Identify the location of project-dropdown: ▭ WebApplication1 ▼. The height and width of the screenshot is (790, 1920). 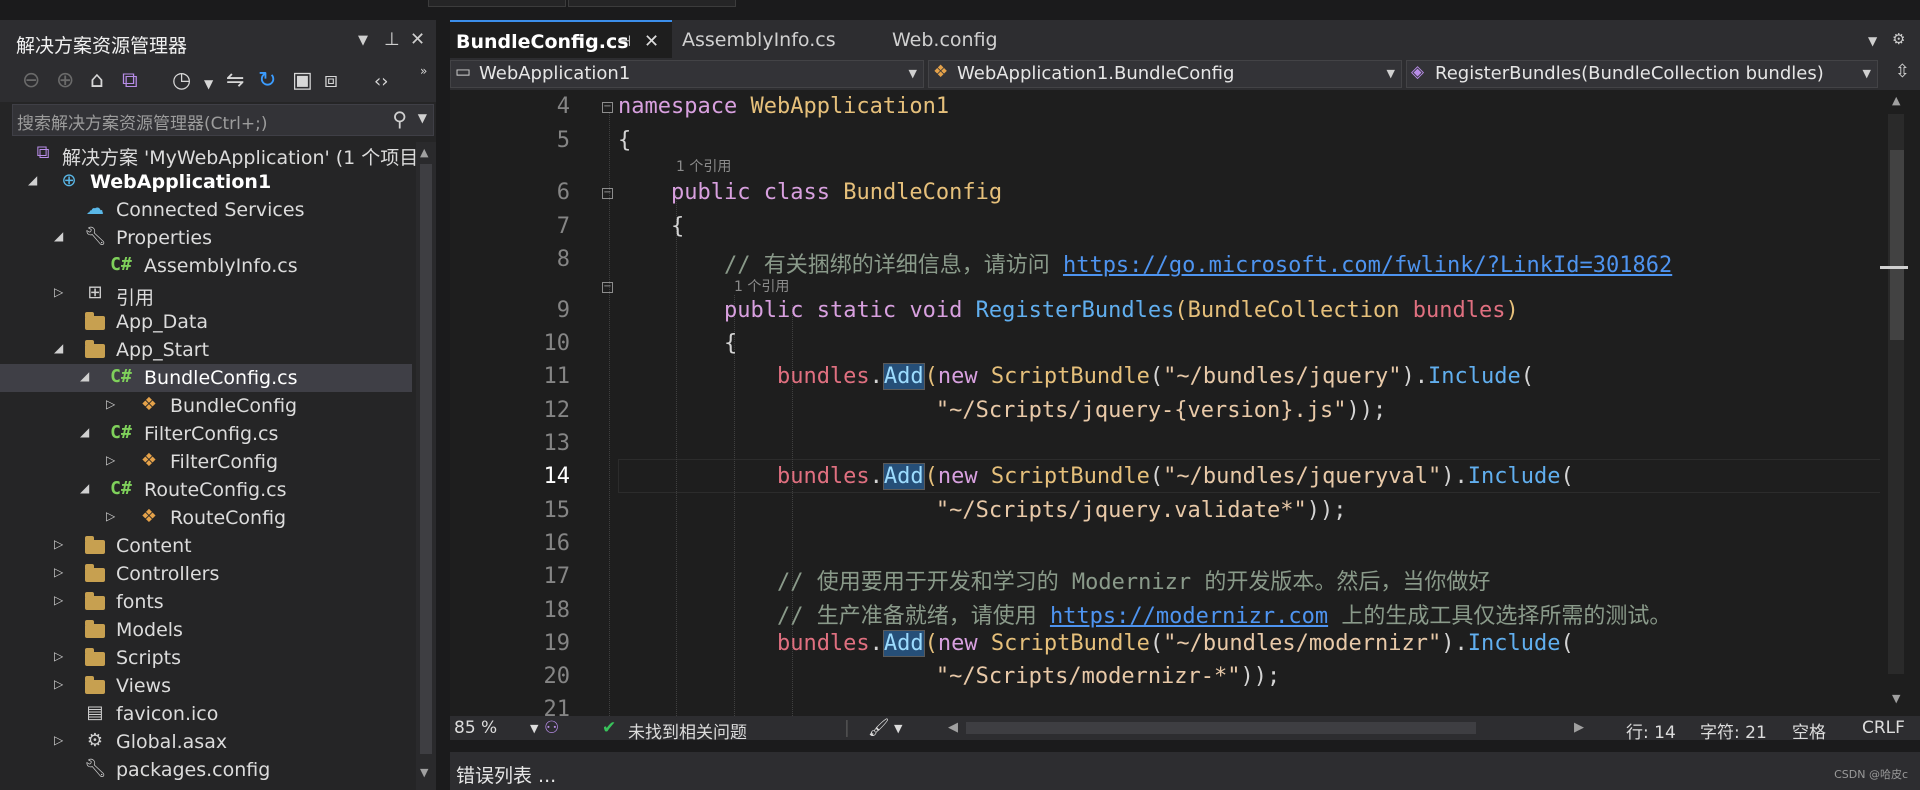
(687, 74).